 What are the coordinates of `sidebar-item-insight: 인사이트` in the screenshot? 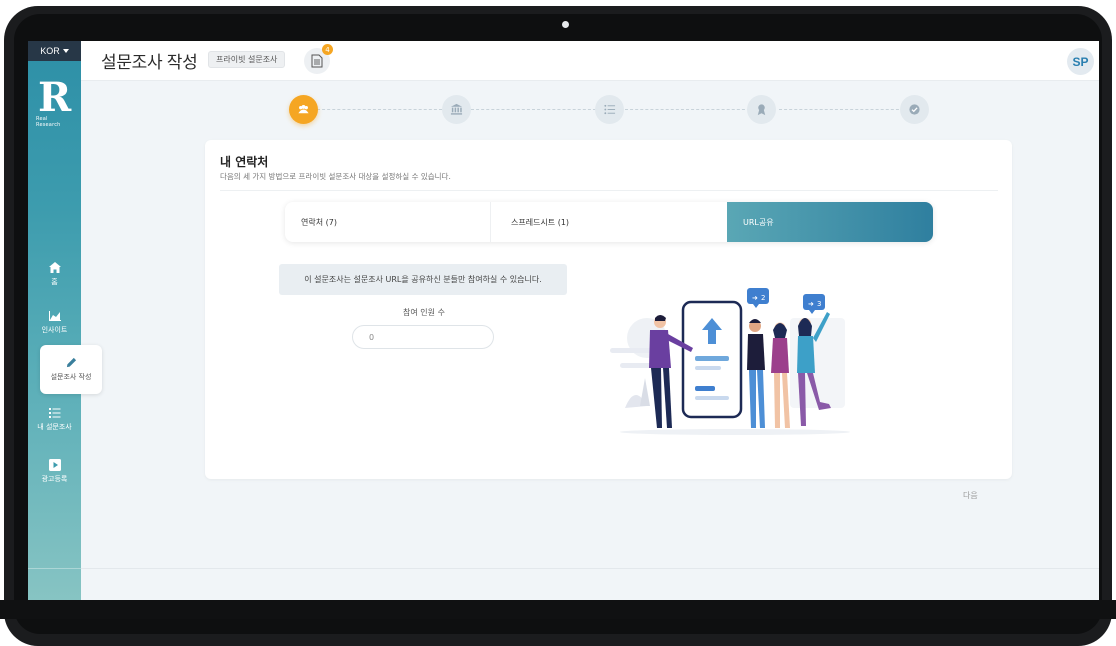 It's located at (54, 322).